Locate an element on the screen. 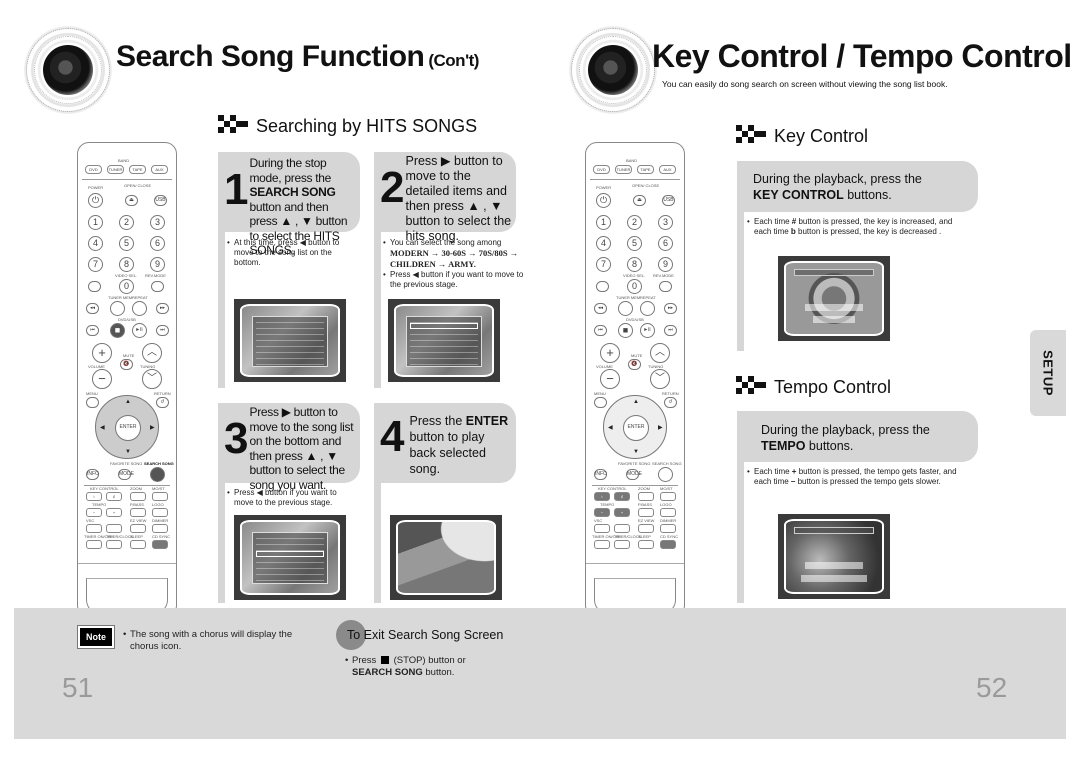 Image resolution: width=1080 pixels, height=763 pixels. dimmer-button is located at coordinates (160, 528).